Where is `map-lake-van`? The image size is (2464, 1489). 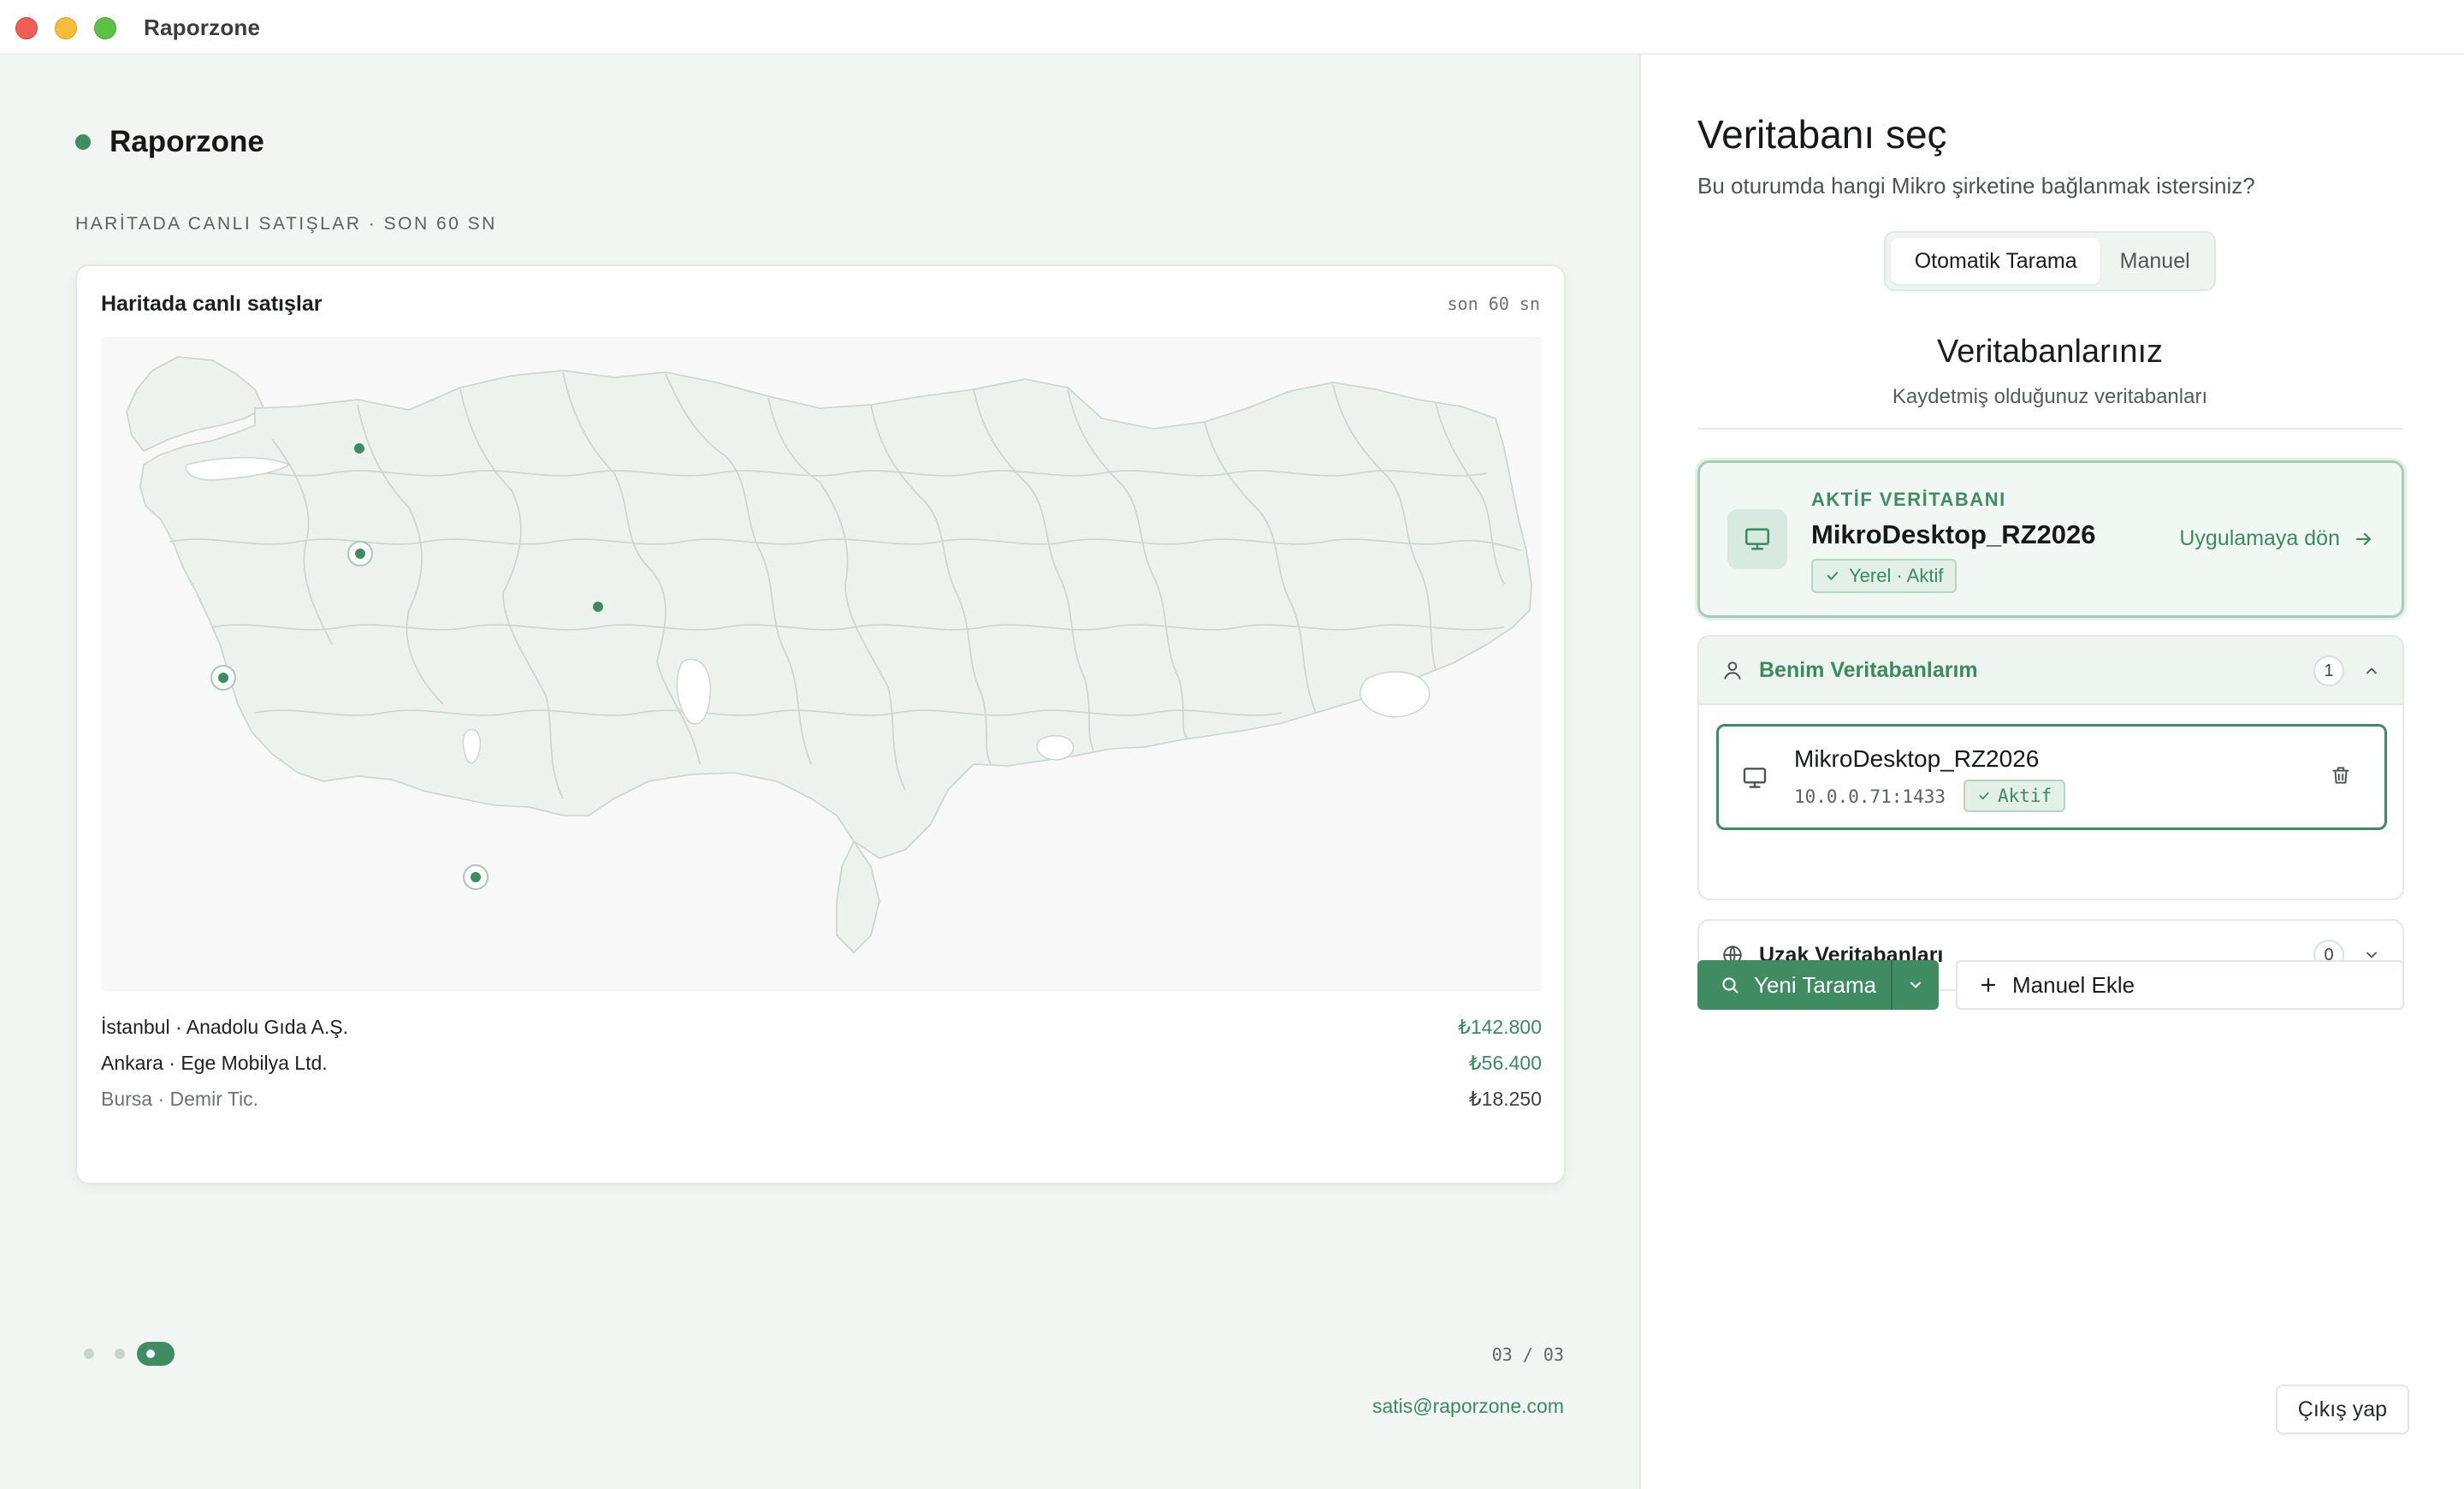 map-lake-van is located at coordinates (1394, 694).